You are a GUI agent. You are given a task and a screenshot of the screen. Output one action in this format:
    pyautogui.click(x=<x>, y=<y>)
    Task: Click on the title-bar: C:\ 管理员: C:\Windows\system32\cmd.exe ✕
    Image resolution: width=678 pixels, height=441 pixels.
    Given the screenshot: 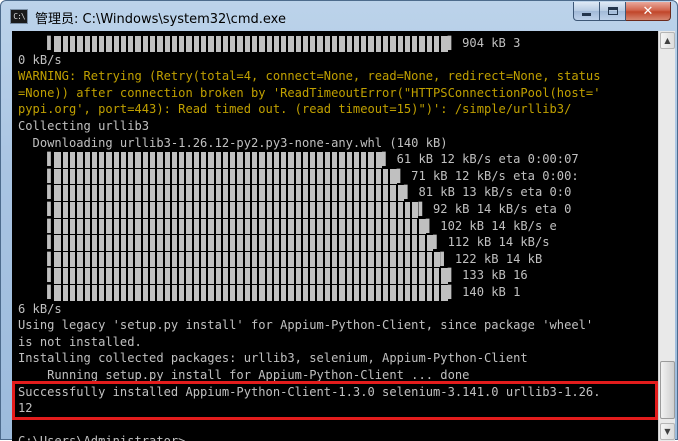 What is the action you would take?
    pyautogui.click(x=339, y=16)
    